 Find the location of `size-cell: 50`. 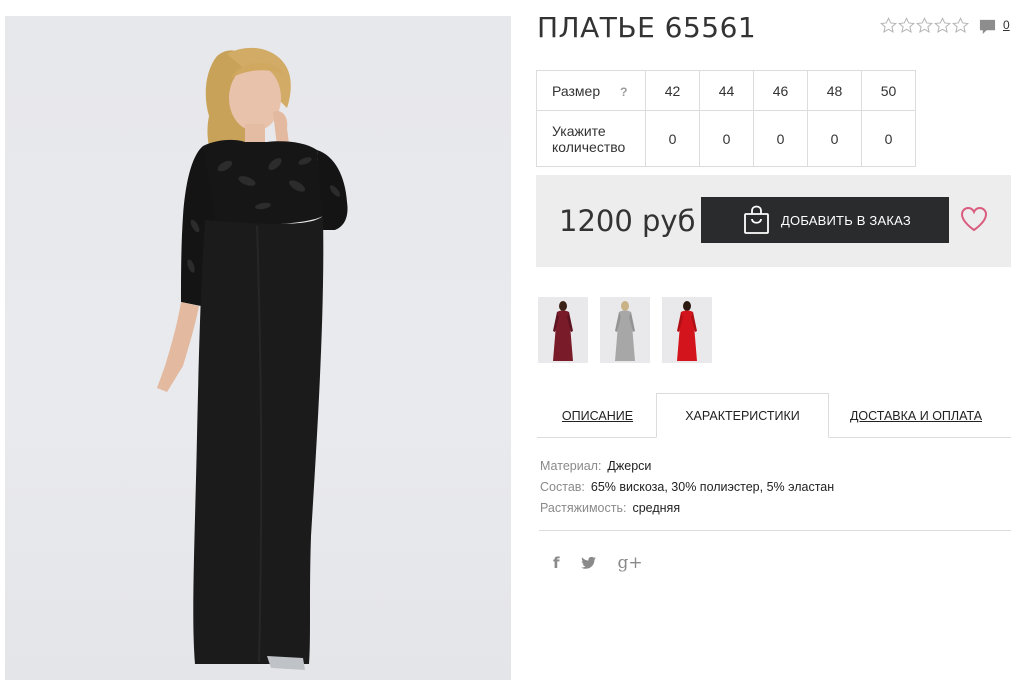

size-cell: 50 is located at coordinates (888, 90).